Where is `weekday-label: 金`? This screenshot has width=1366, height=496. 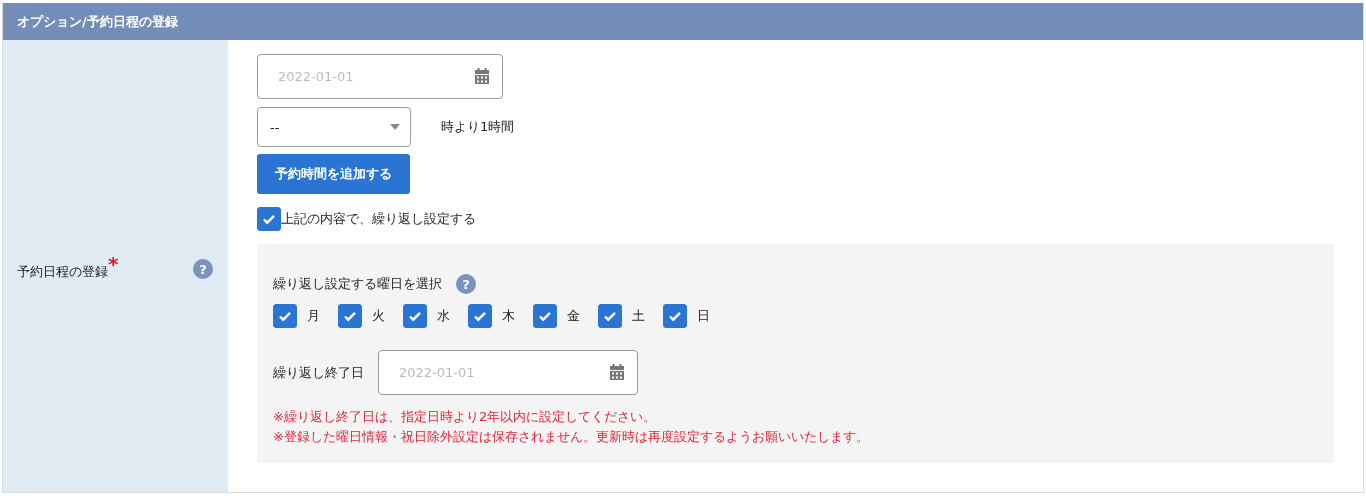 weekday-label: 金 is located at coordinates (573, 316).